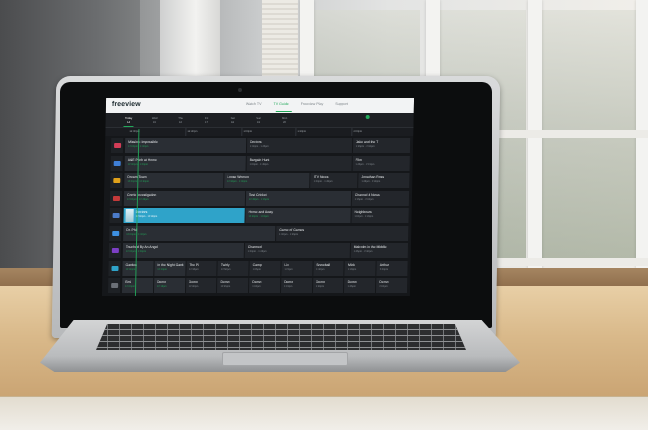  Describe the element at coordinates (192, 131) in the screenshot. I see `time-label: 12:30pm` at that location.